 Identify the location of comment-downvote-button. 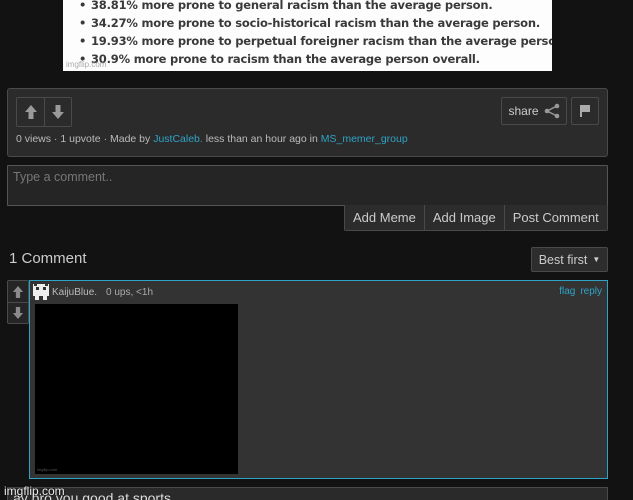
(18, 312).